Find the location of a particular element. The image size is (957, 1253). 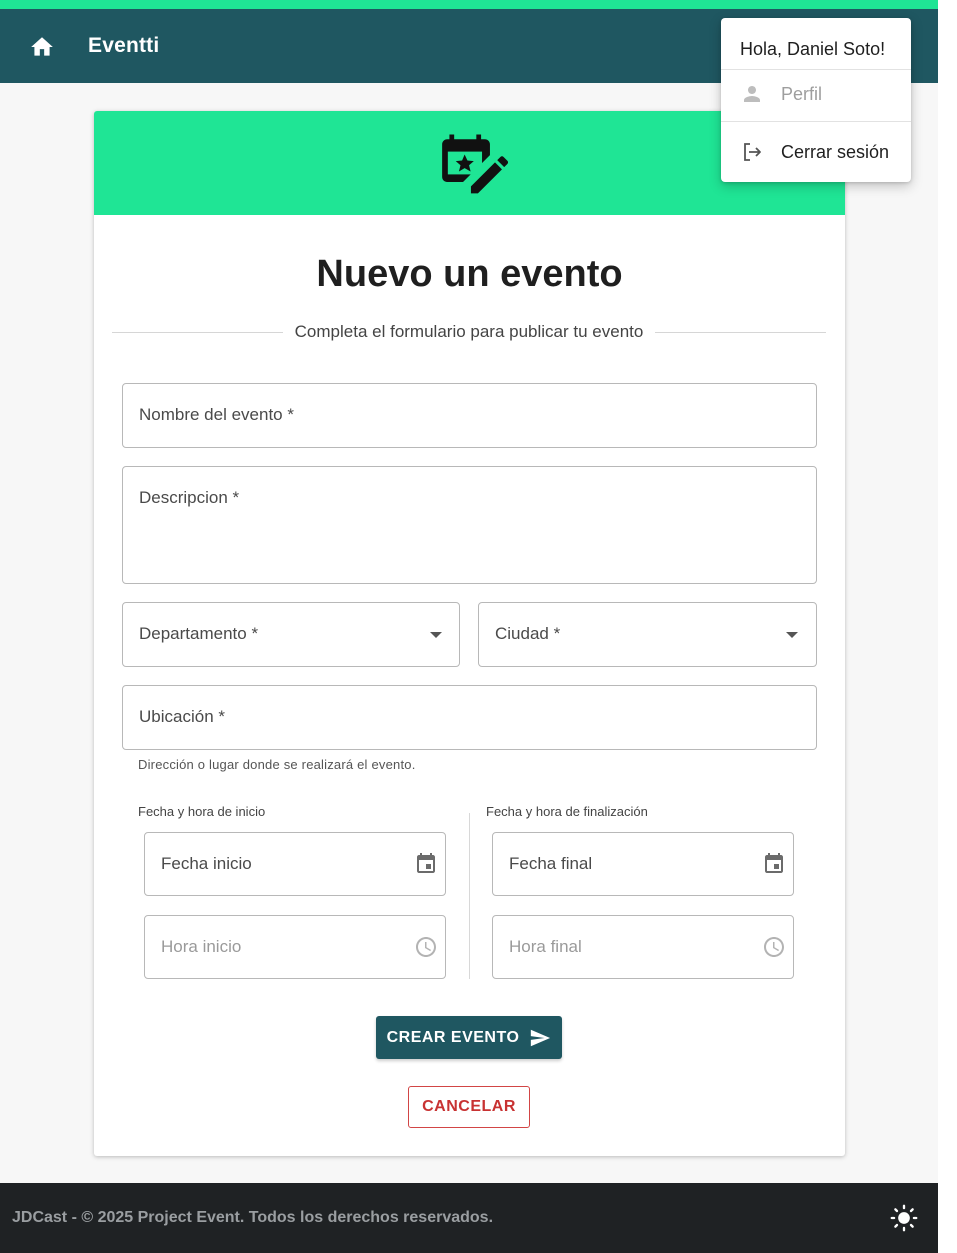

city-label: Ciudad * is located at coordinates (528, 633).